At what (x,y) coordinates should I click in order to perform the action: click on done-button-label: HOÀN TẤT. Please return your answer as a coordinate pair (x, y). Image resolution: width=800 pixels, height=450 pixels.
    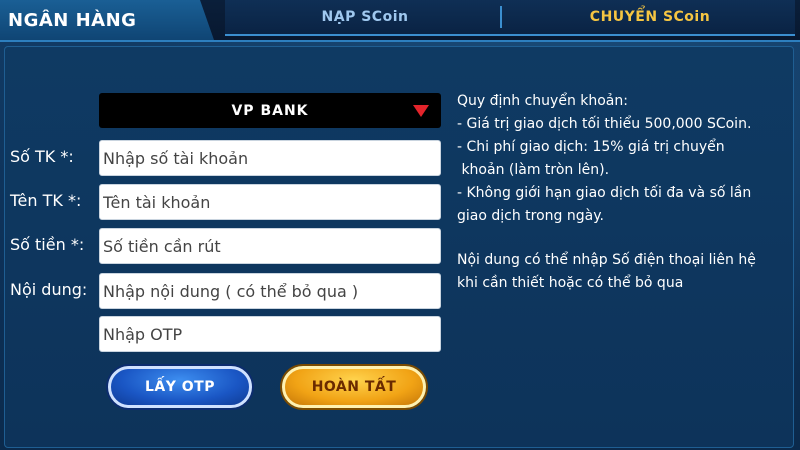
    Looking at the image, I should click on (354, 387).